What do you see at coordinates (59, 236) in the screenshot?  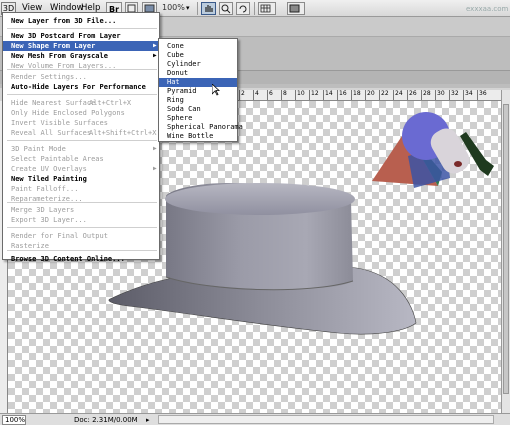 I see `menu-item-label: Render for Final Output` at bounding box center [59, 236].